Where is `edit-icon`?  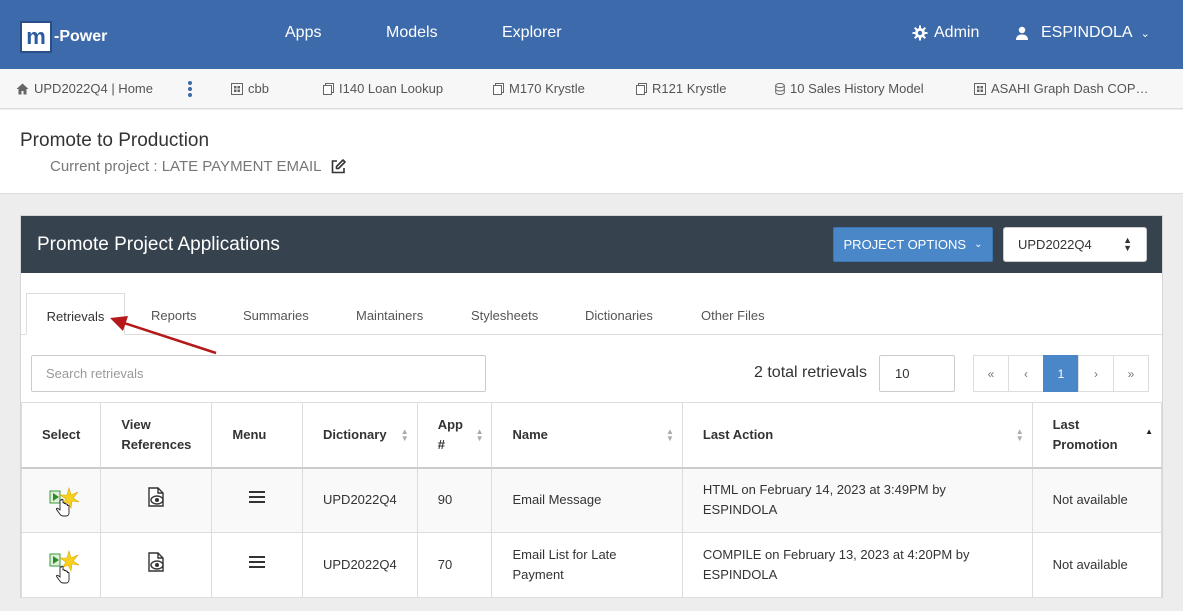
edit-icon is located at coordinates (339, 166).